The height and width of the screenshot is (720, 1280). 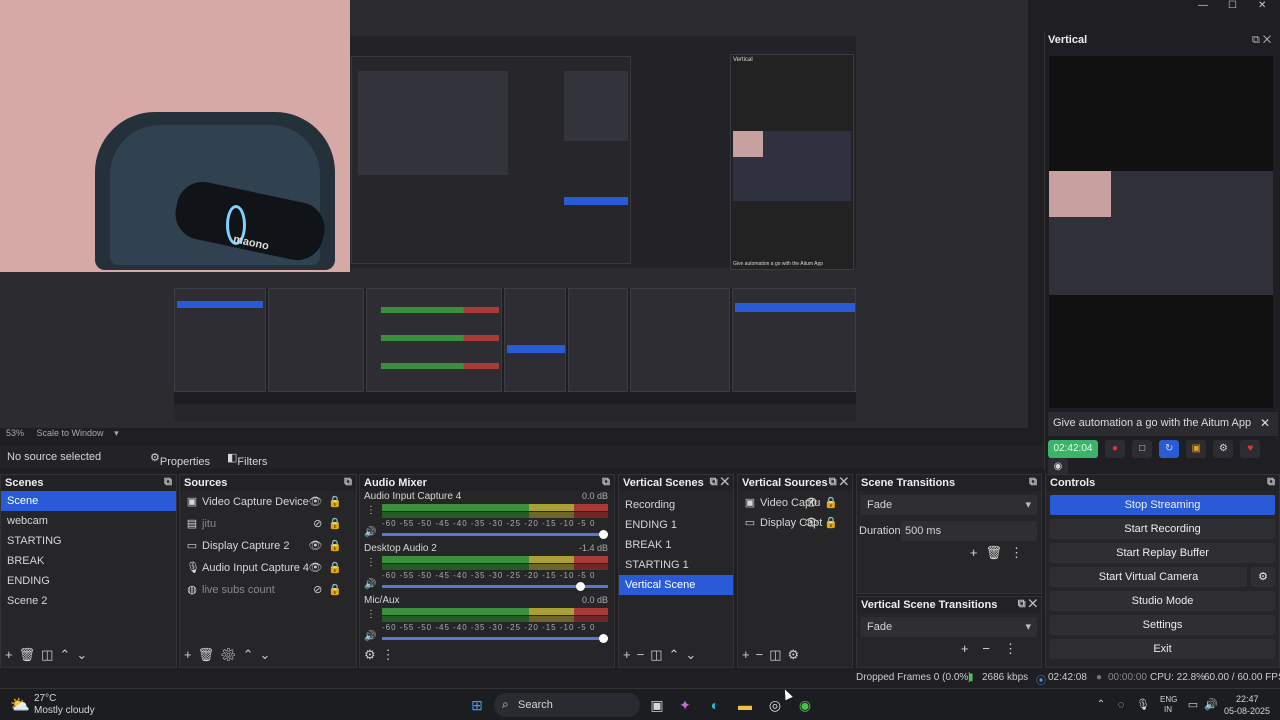 I want to click on network-icon: ◌, so click(x=1121, y=705).